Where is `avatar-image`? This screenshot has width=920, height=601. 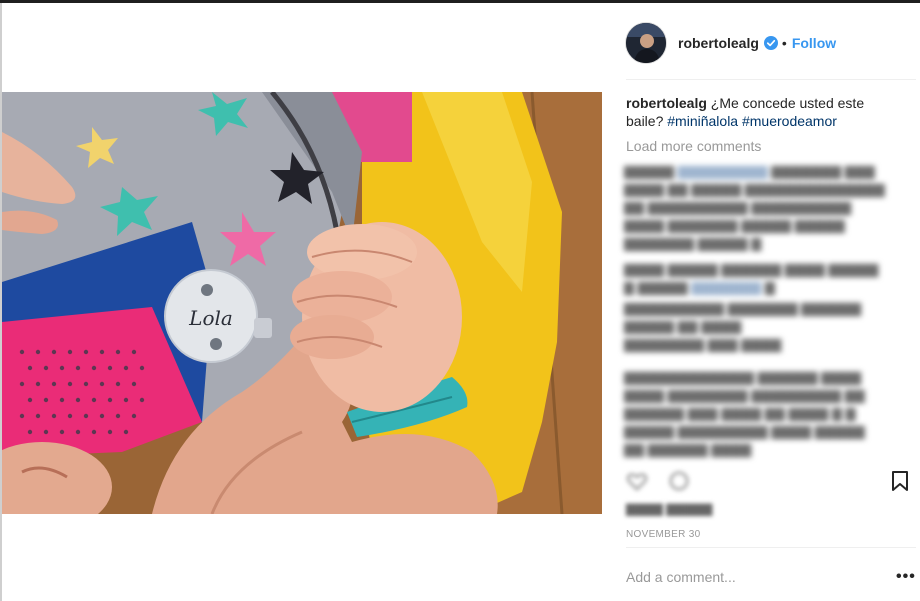
avatar-image is located at coordinates (646, 43).